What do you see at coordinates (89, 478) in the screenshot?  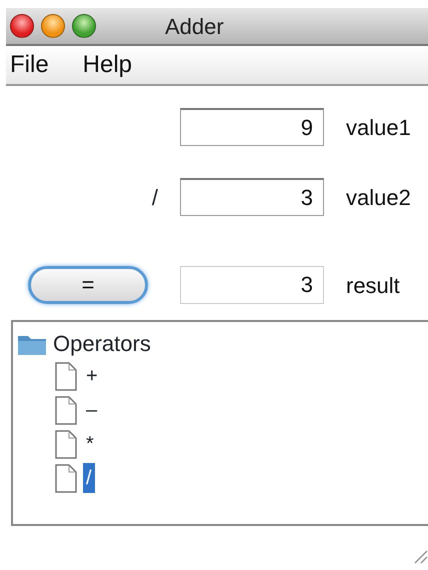 I see `tree-item: /` at bounding box center [89, 478].